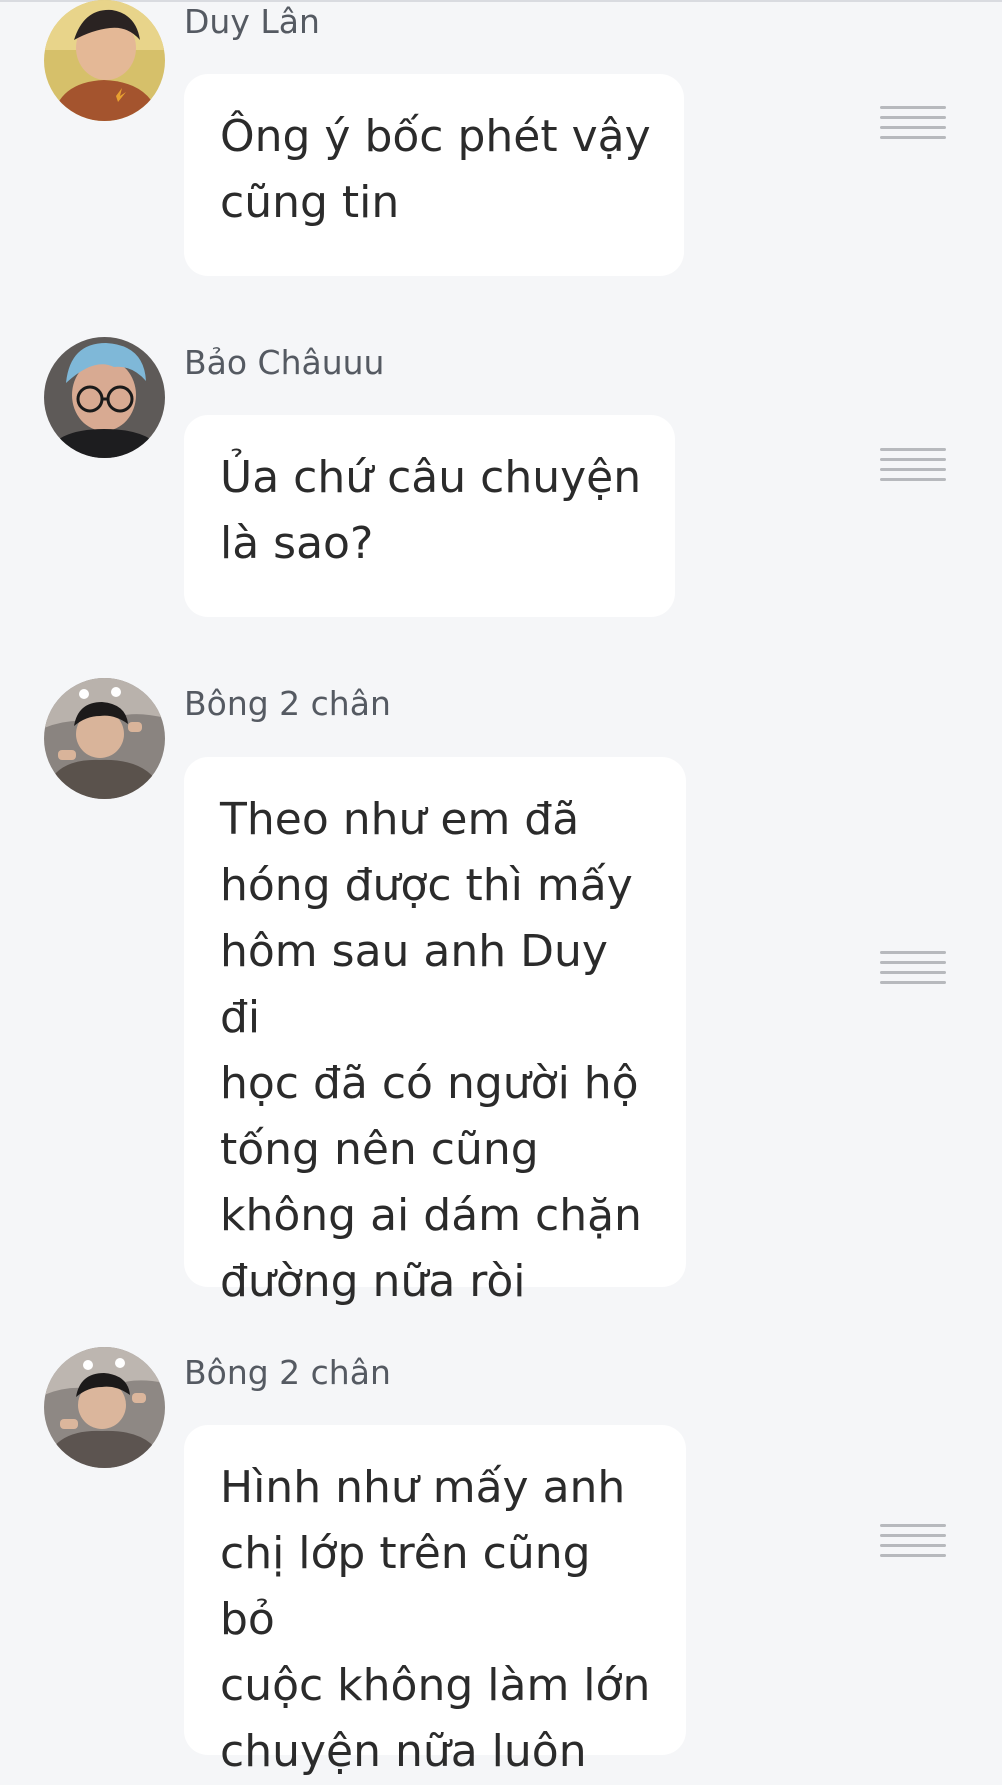  Describe the element at coordinates (252, 21) in the screenshot. I see `sender-name: Duy Lân` at that location.